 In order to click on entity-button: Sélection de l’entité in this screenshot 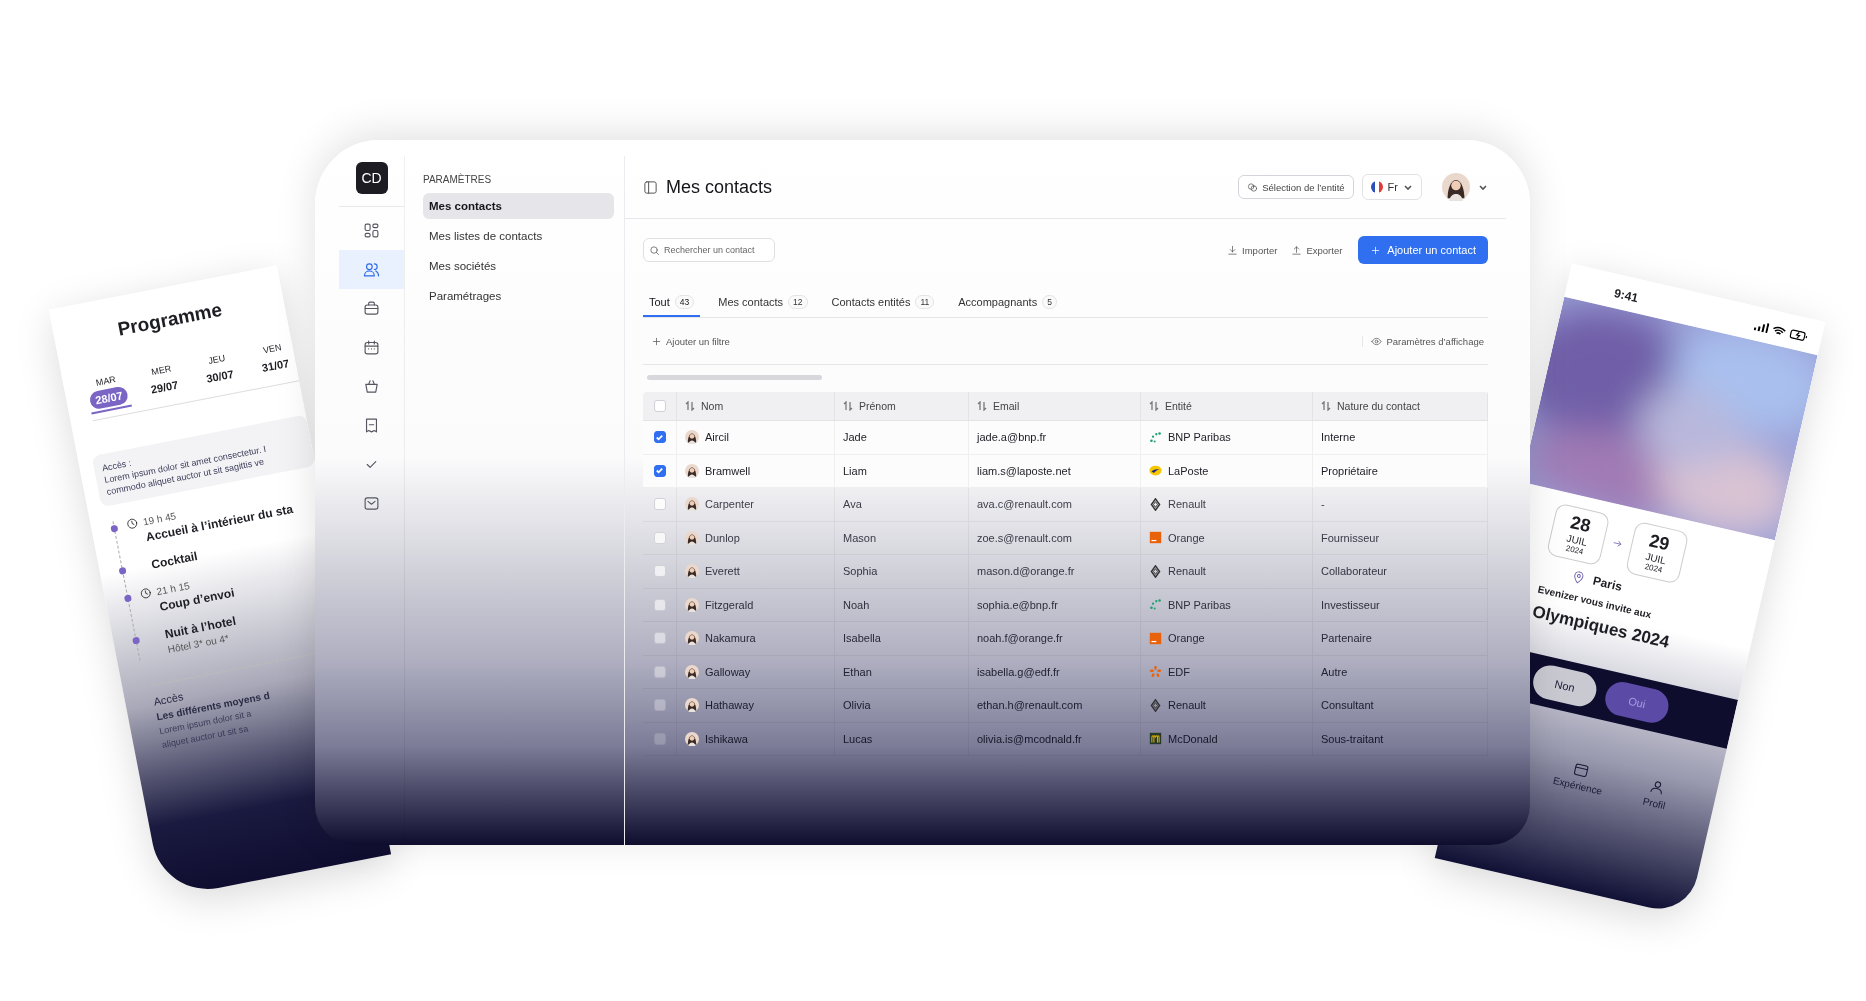, I will do `click(1296, 187)`.